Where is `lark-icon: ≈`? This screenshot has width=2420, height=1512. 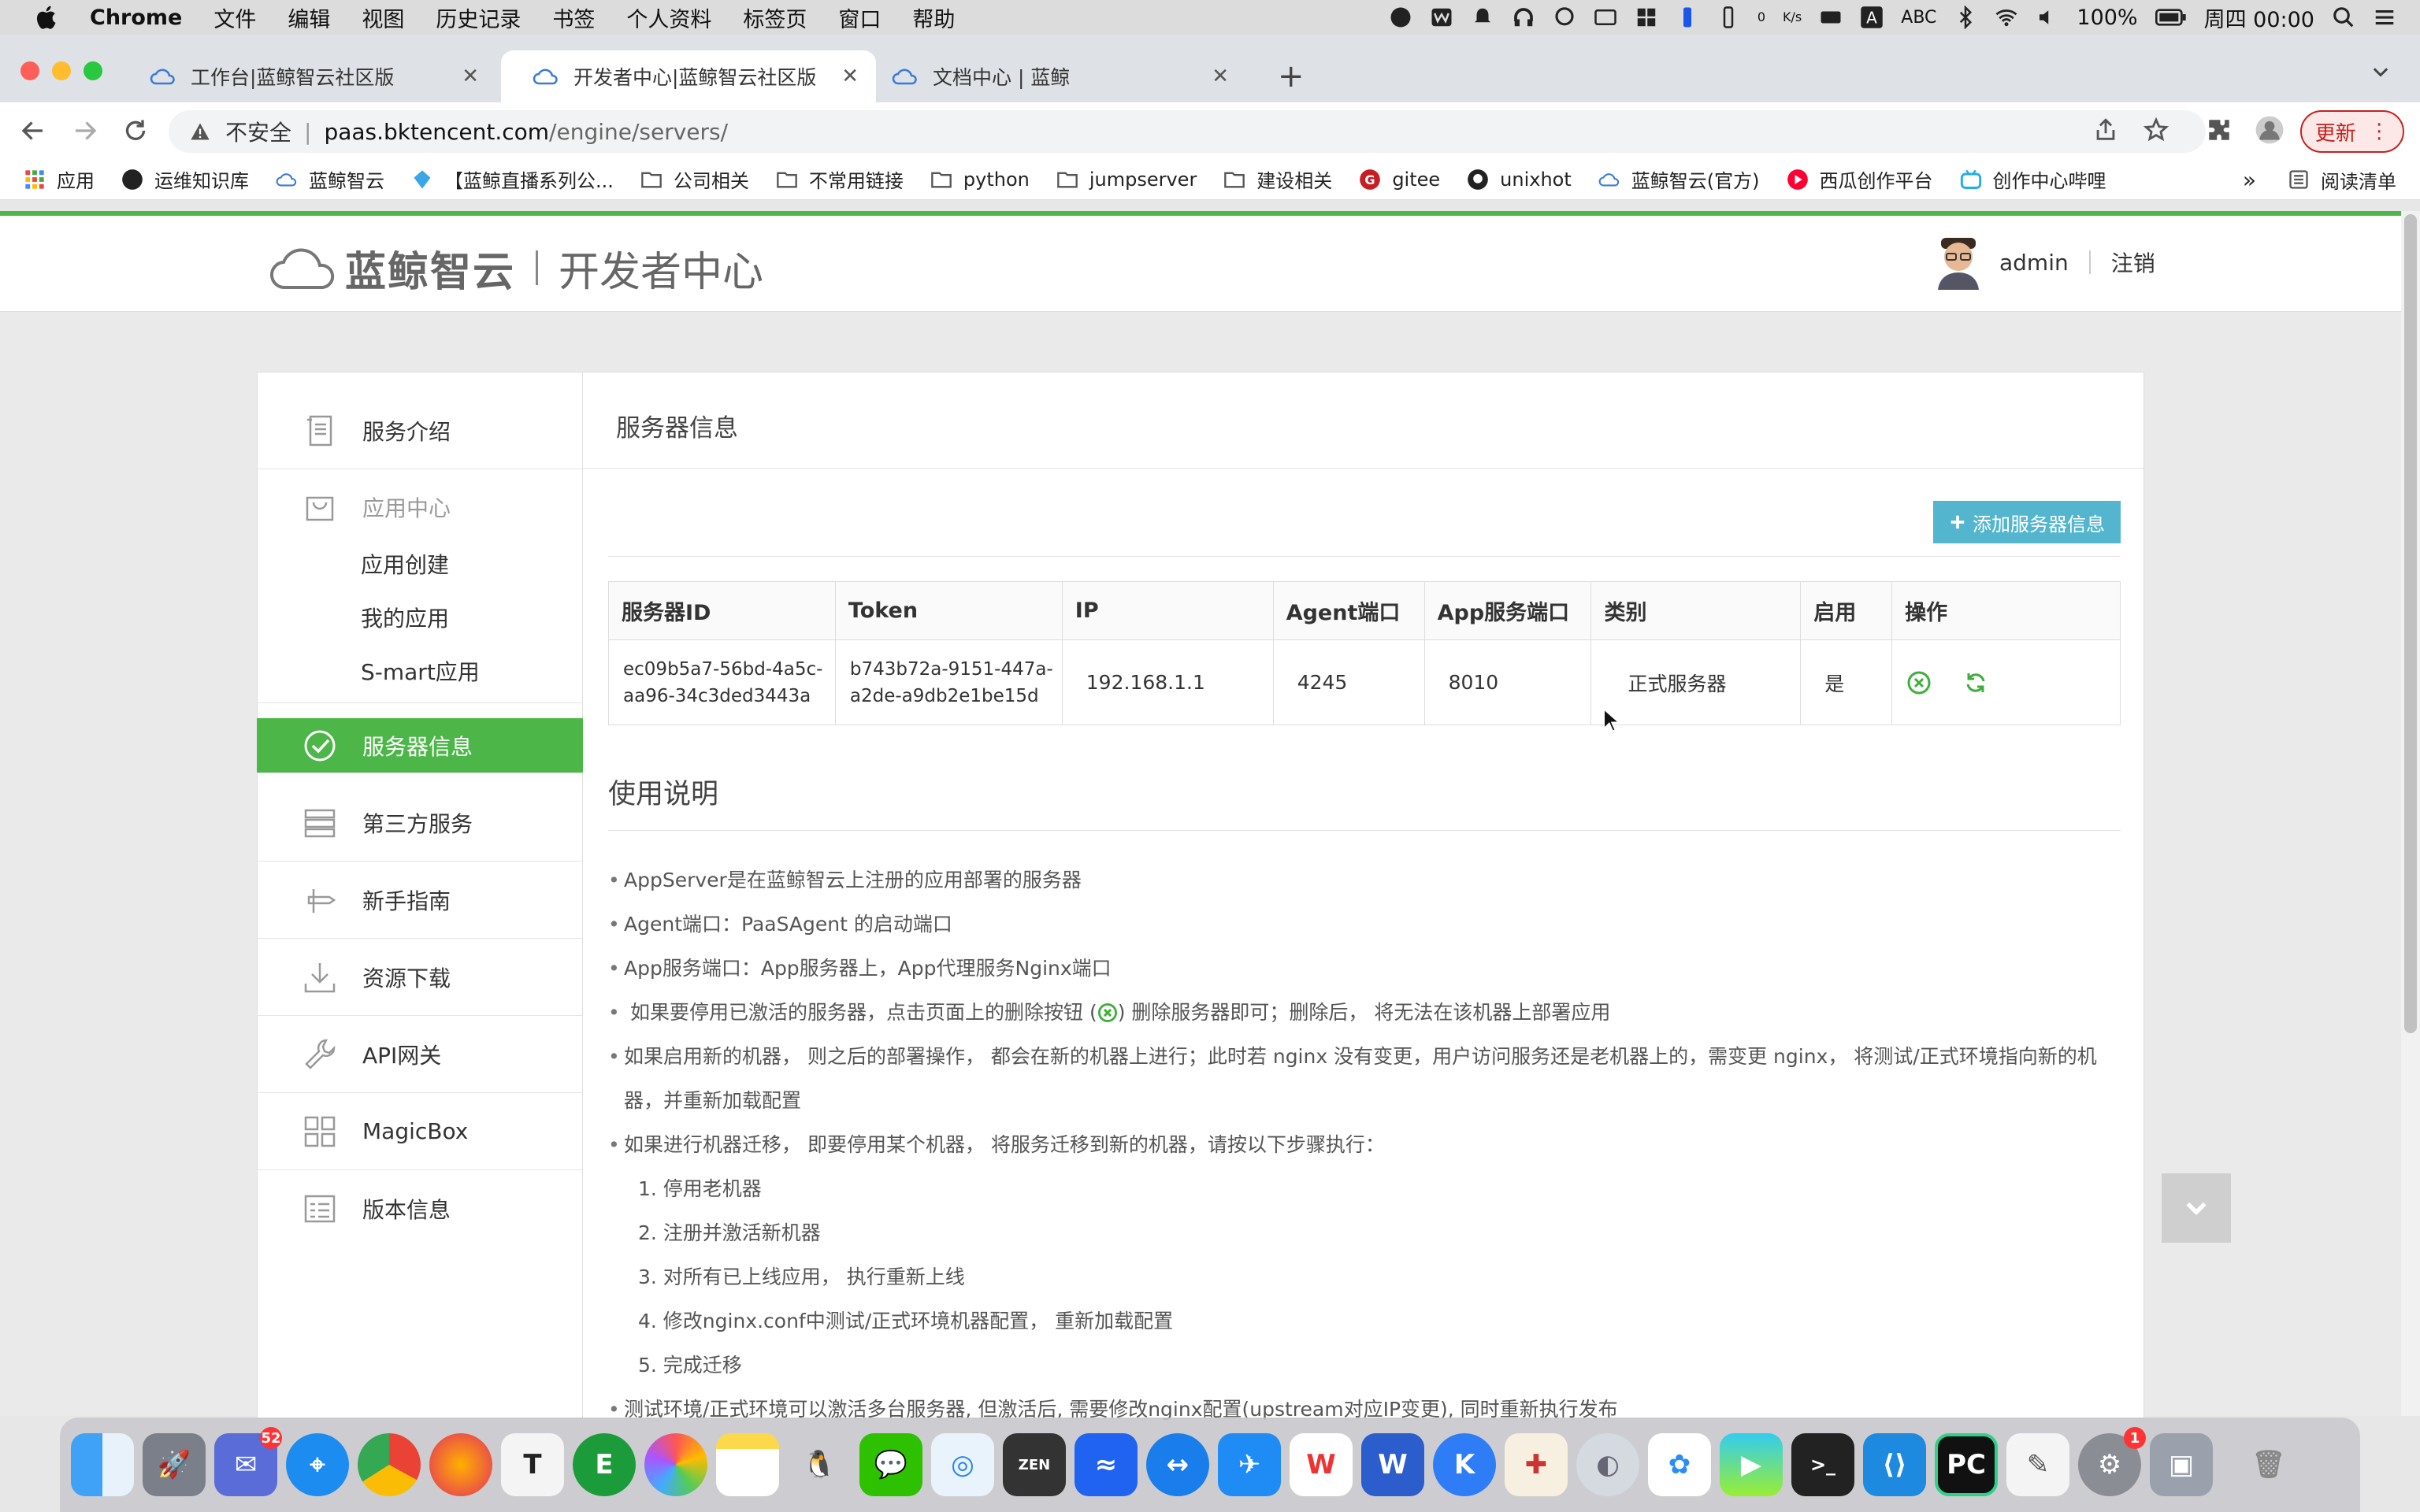 lark-icon: ≈ is located at coordinates (1106, 1464).